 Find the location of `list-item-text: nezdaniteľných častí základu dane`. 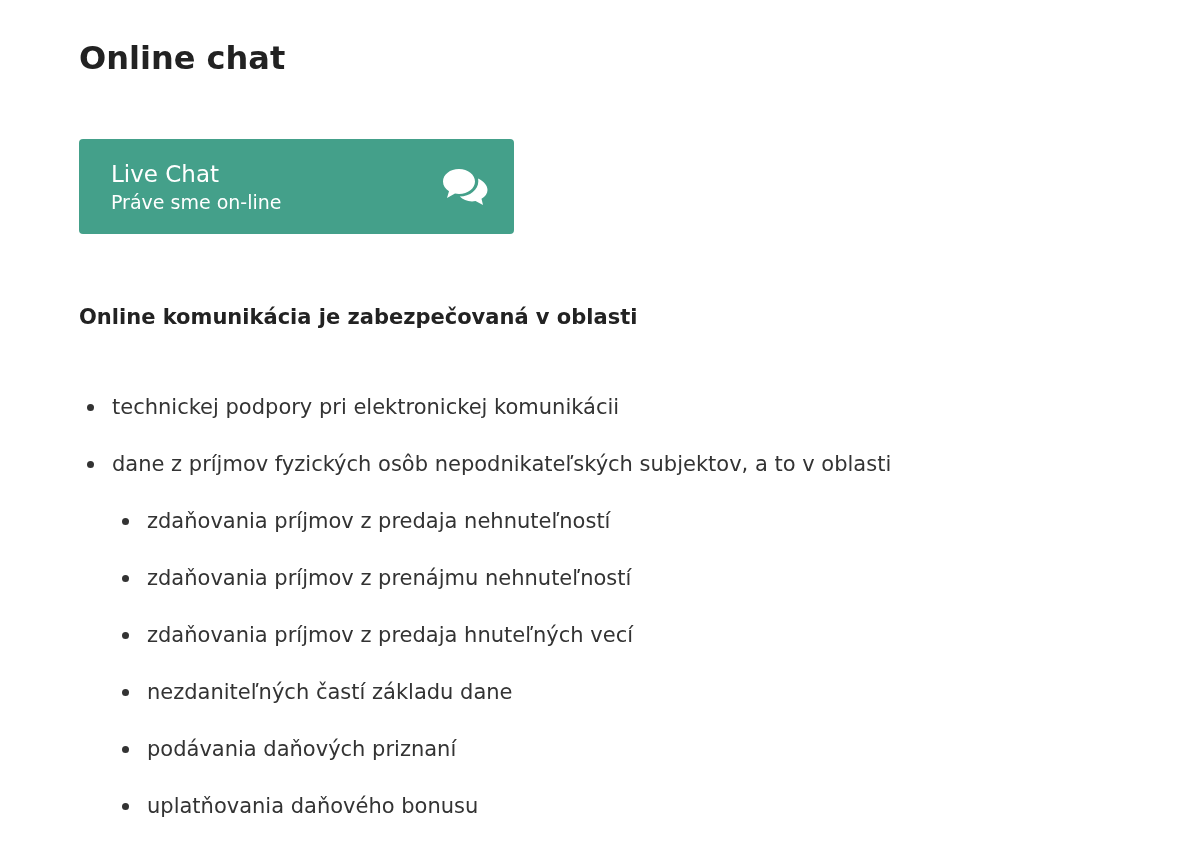

list-item-text: nezdaniteľných častí základu dane is located at coordinates (330, 692).